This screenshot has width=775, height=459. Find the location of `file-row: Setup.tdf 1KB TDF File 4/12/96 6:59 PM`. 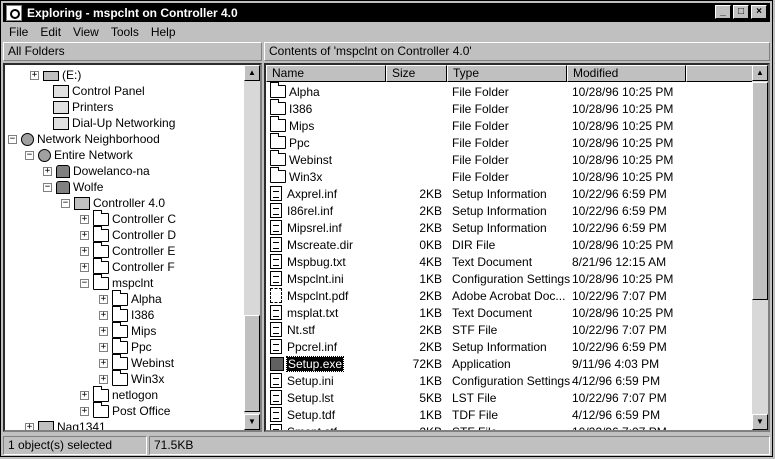

file-row: Setup.tdf 1KB TDF File 4/12/96 6:59 PM is located at coordinates (510, 414).